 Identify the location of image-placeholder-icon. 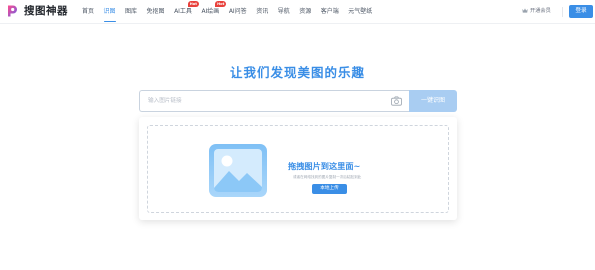
(238, 170).